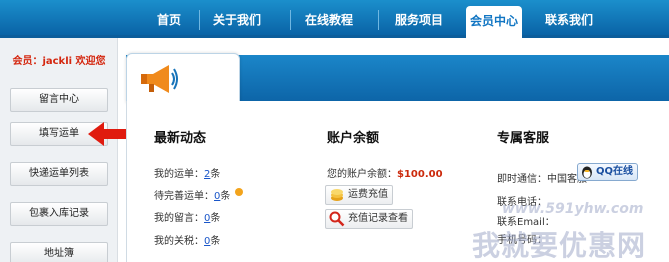 This screenshot has width=669, height=262. Describe the element at coordinates (615, 171) in the screenshot. I see `qq-label: QQ在线` at that location.